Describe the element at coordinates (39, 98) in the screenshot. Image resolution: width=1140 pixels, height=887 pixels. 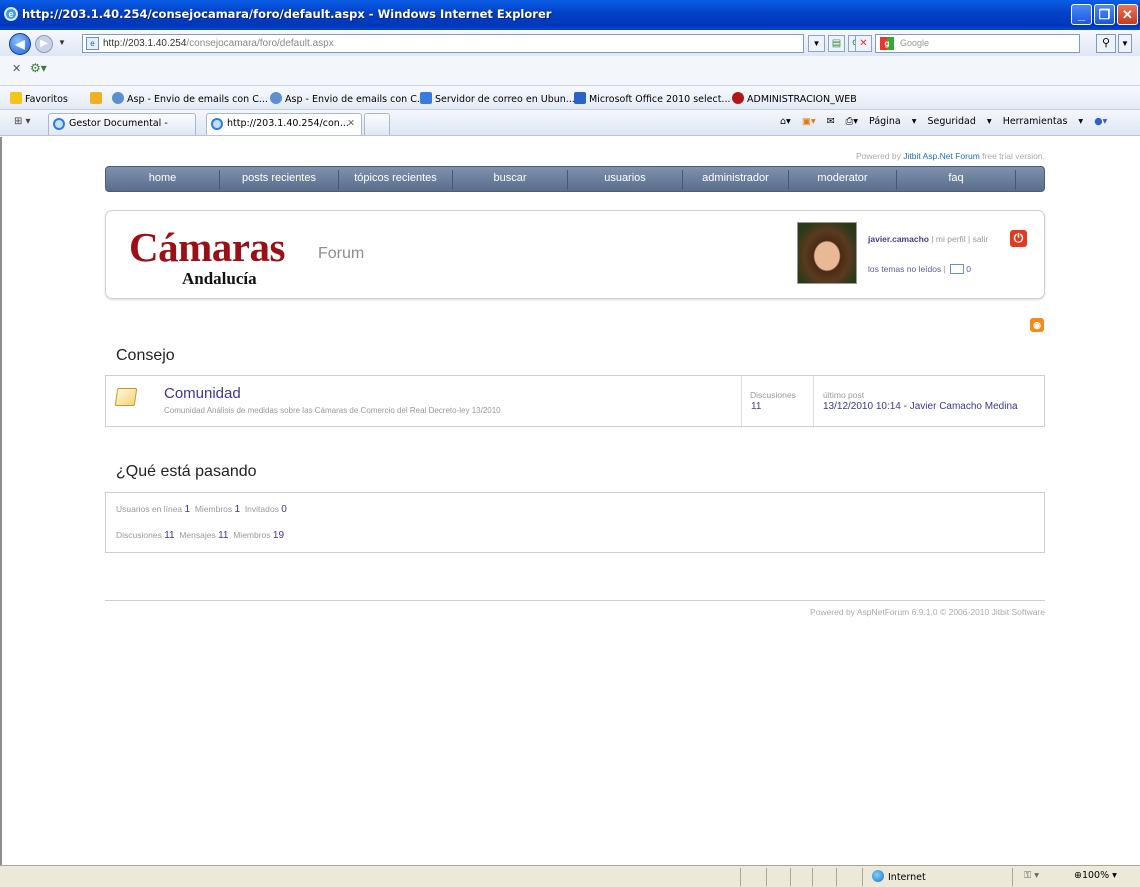
I see `favorites-button: Favoritos` at that location.